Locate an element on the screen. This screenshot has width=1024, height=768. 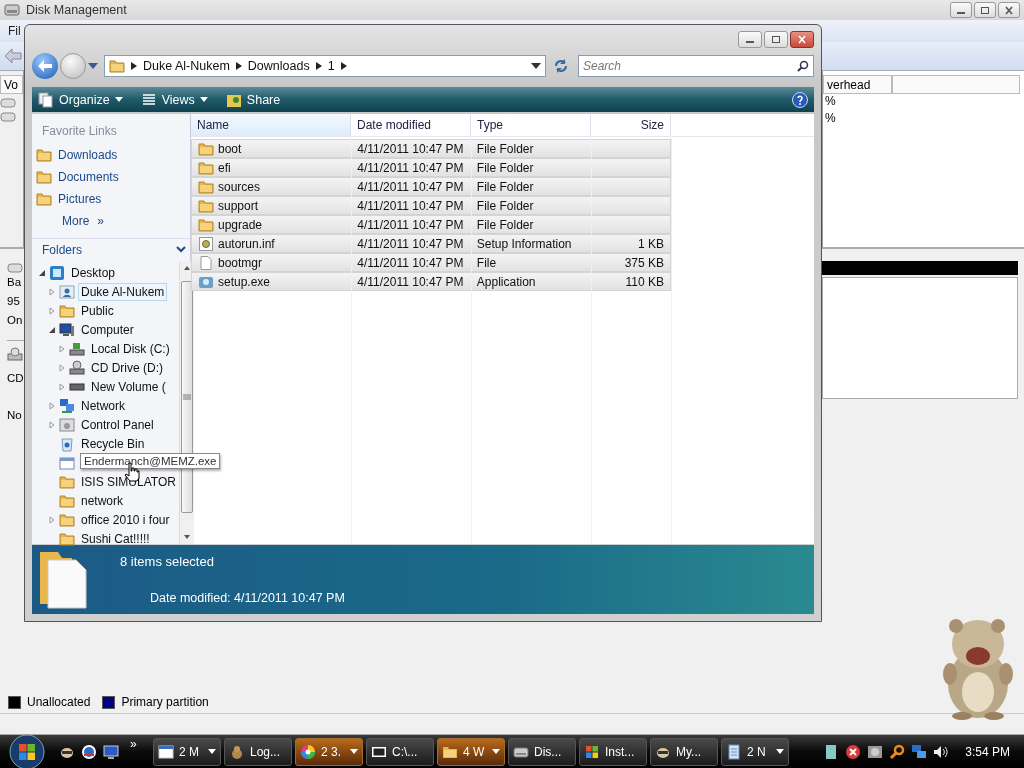
back-arrow-icon is located at coordinates (13, 56).